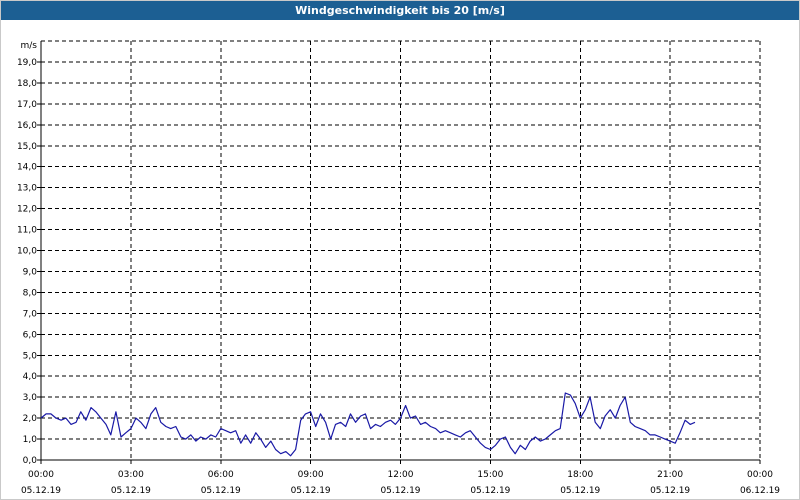  I want to click on y-tick-label: 5,0, so click(30, 356).